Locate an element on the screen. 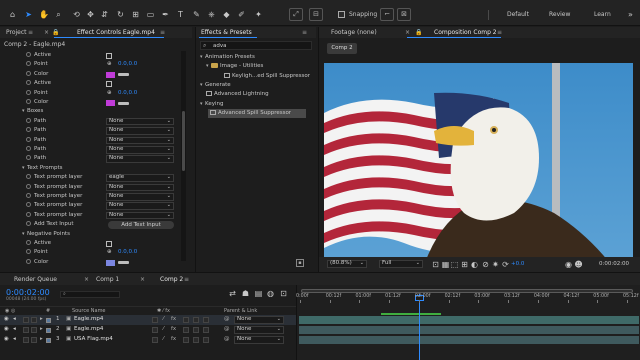  motion-blur-switch is located at coordinates (196, 320).